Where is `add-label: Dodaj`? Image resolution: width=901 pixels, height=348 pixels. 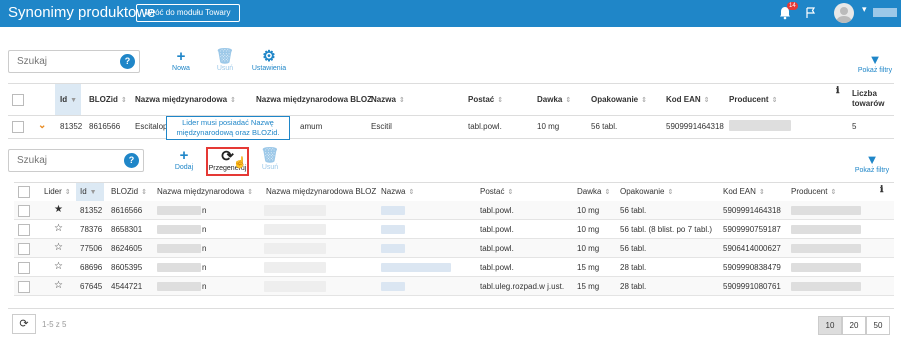
add-label: Dodaj is located at coordinates (184, 167).